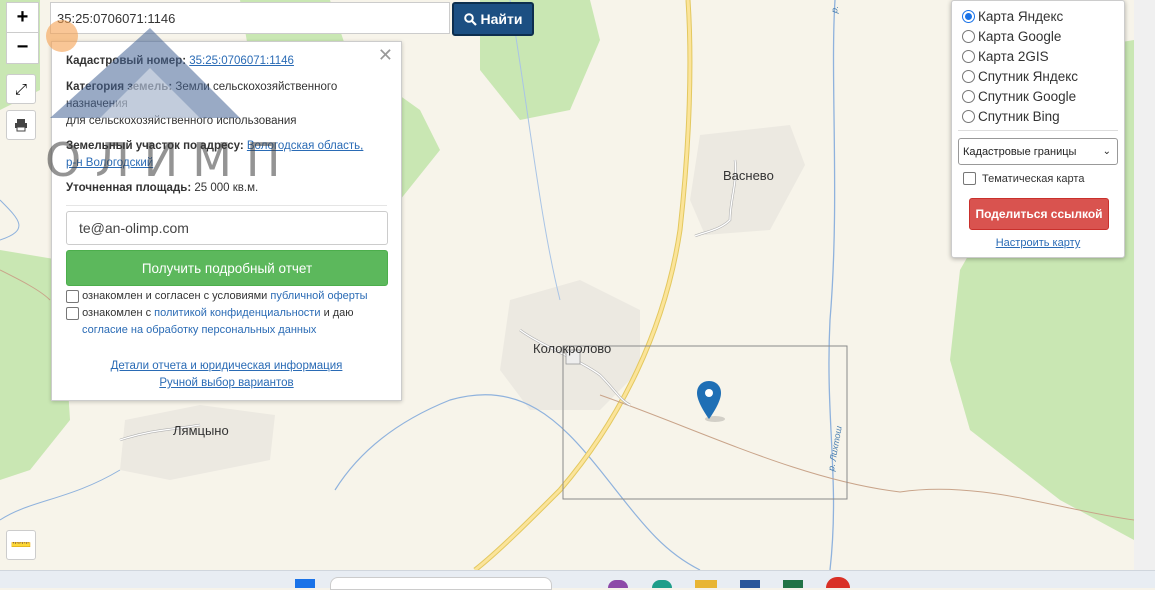  Describe the element at coordinates (318, 296) in the screenshot. I see `public-offer-link: публичной оферты` at that location.